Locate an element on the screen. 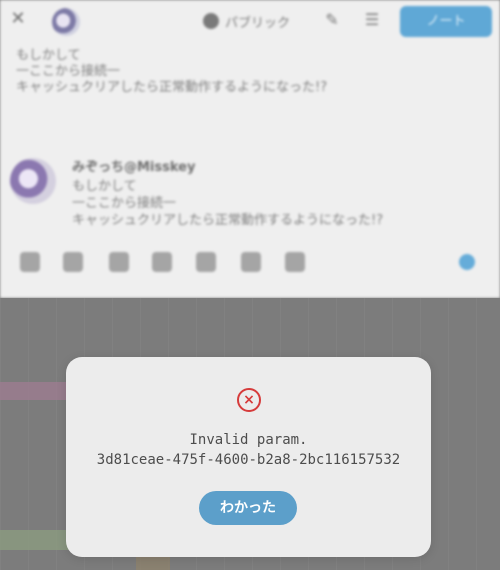  chart-icon is located at coordinates (73, 262).